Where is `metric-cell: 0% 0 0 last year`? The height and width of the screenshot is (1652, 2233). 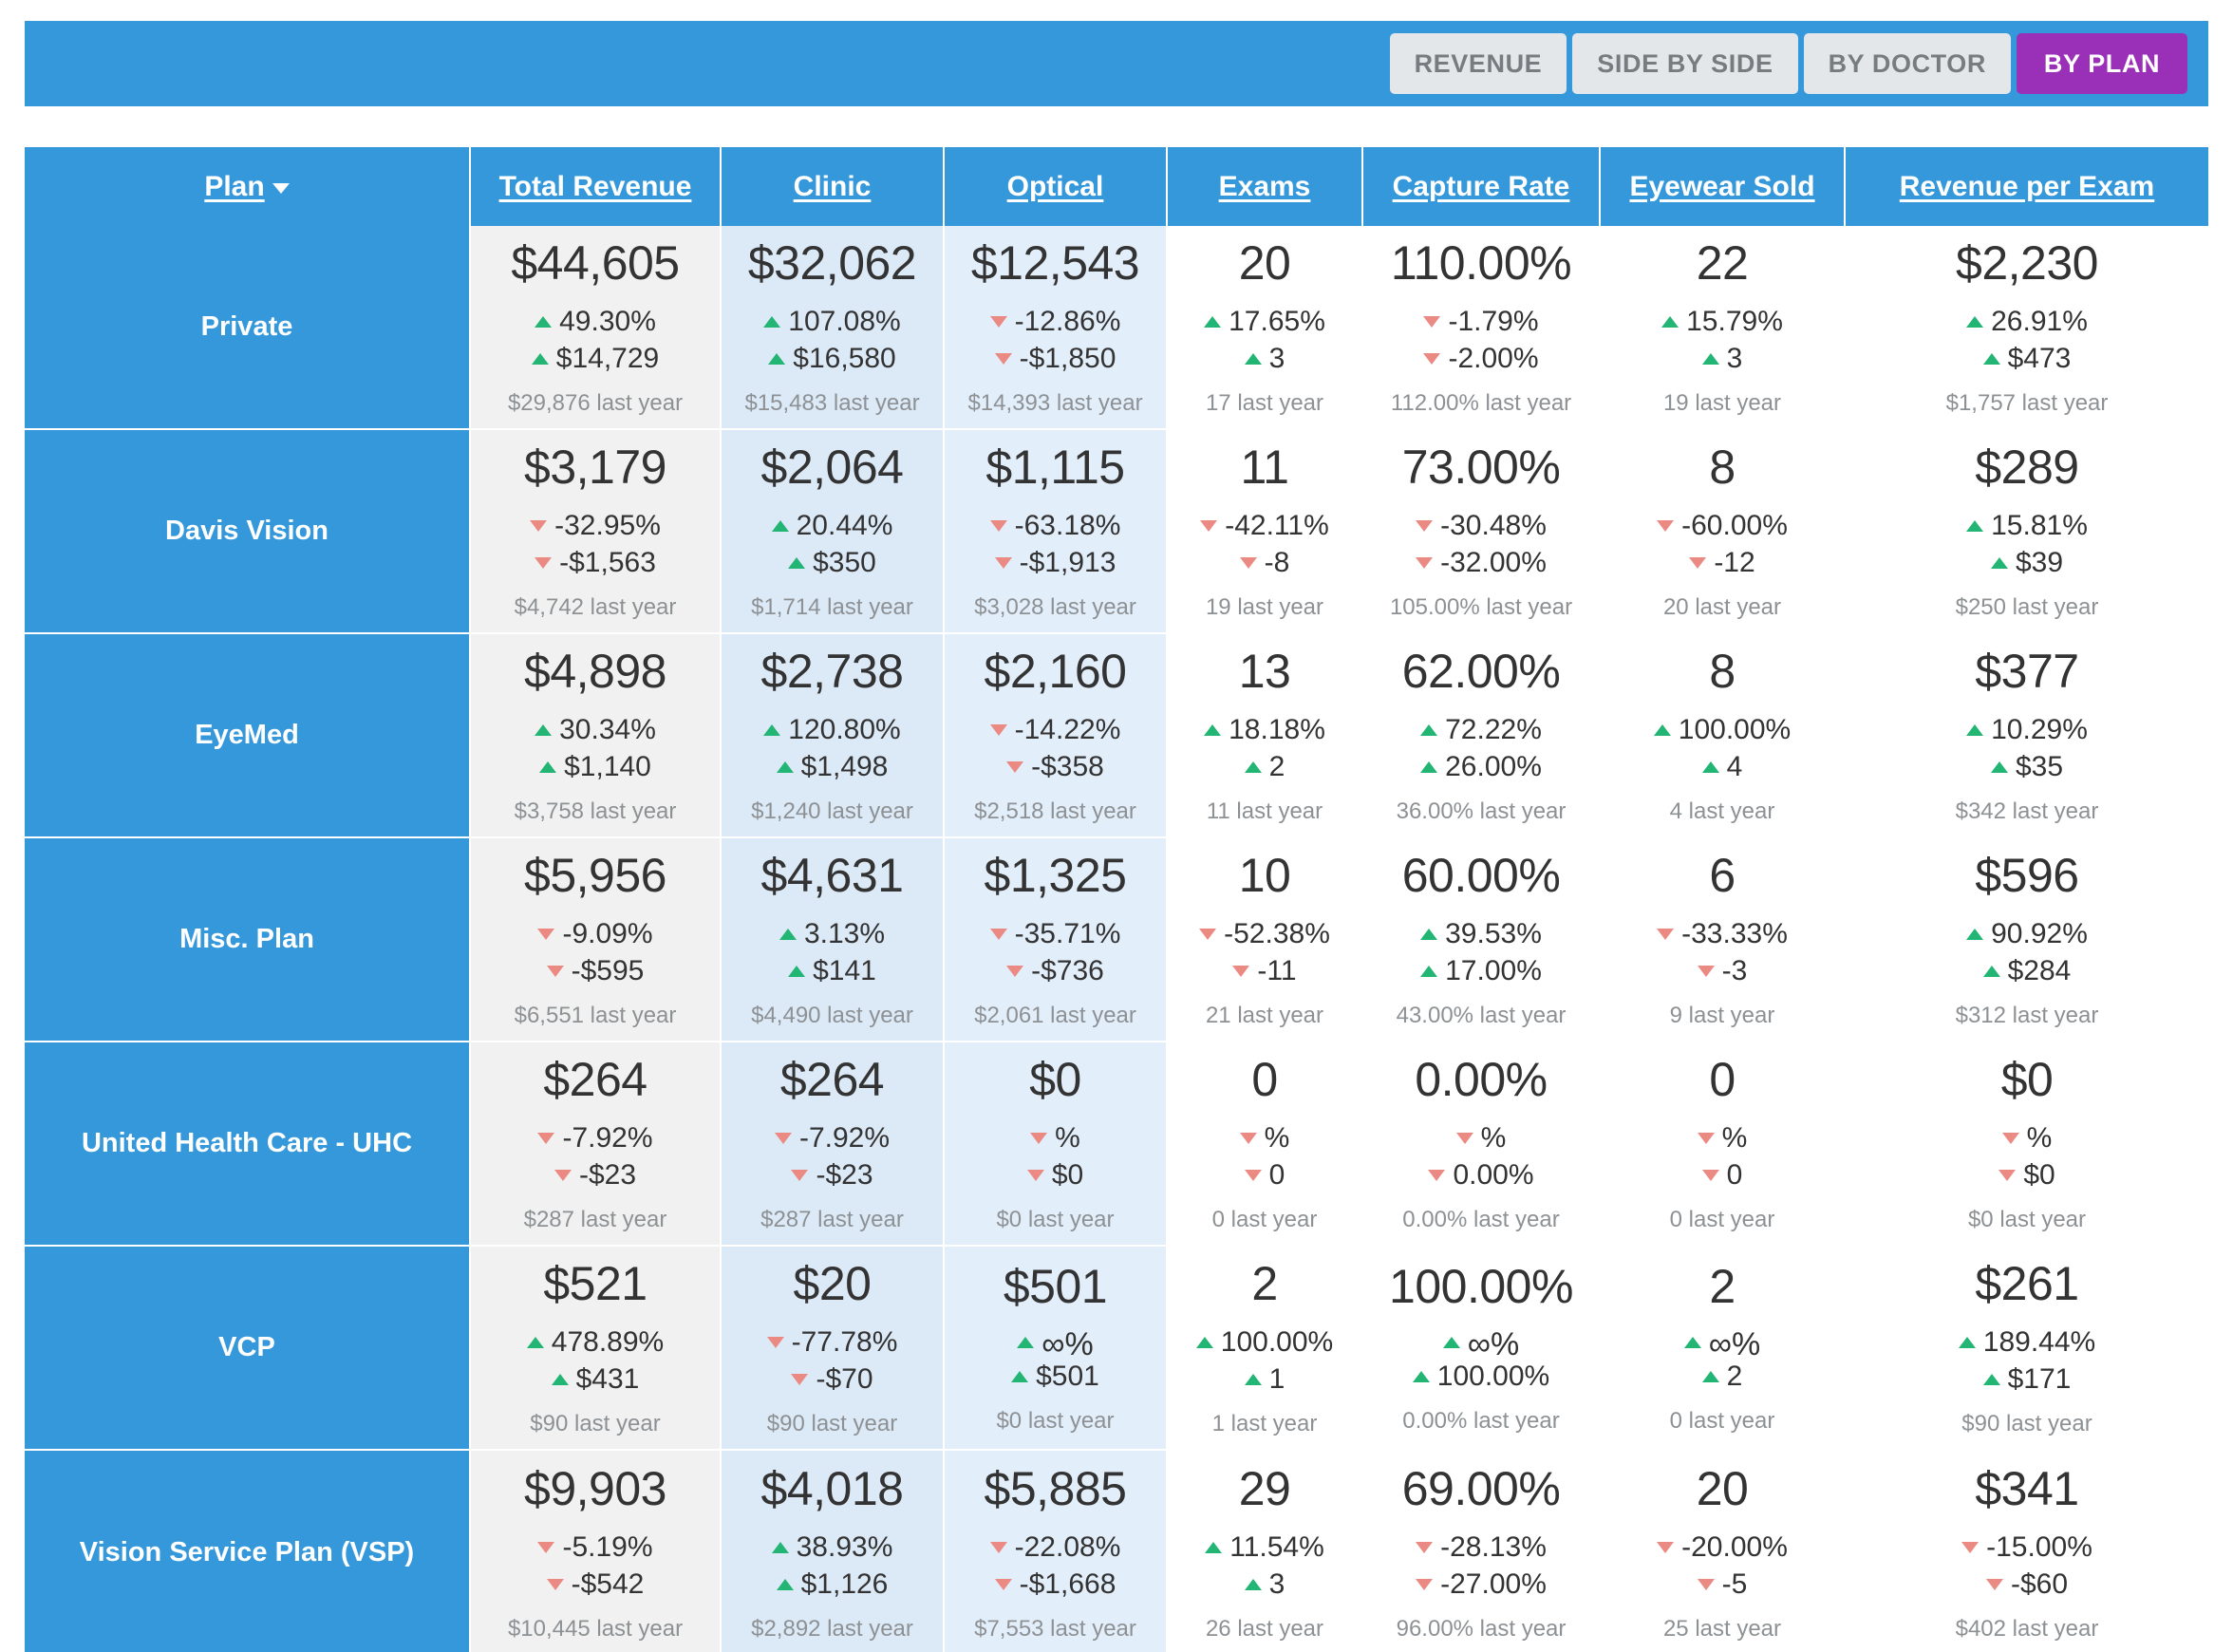 metric-cell: 0% 0 0 last year is located at coordinates (1265, 1144).